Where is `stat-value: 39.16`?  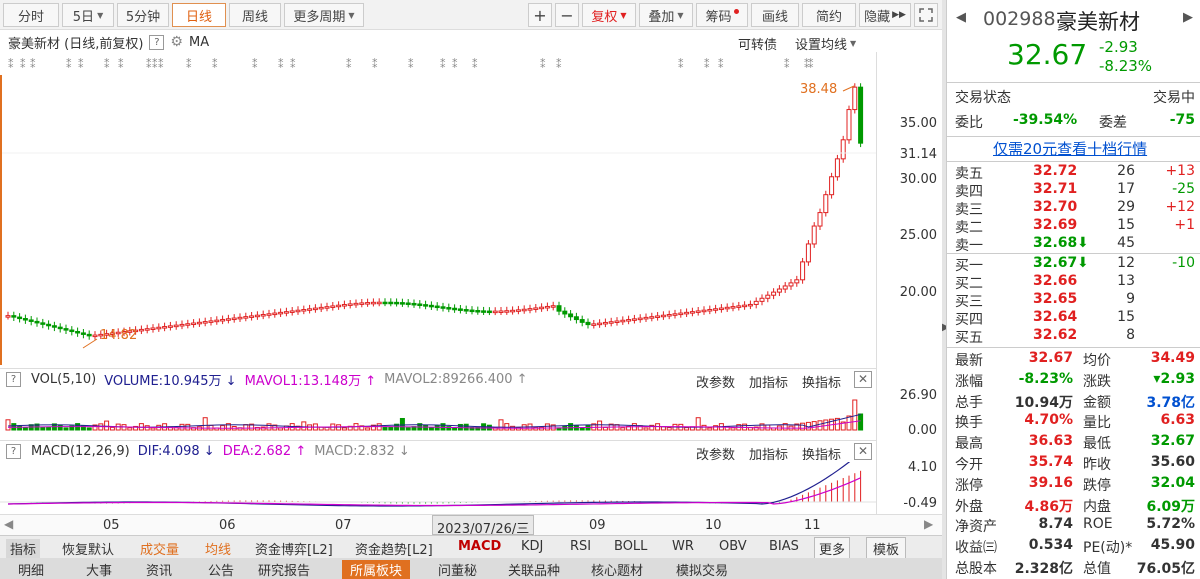
stat-value: 39.16 is located at coordinates (1050, 482).